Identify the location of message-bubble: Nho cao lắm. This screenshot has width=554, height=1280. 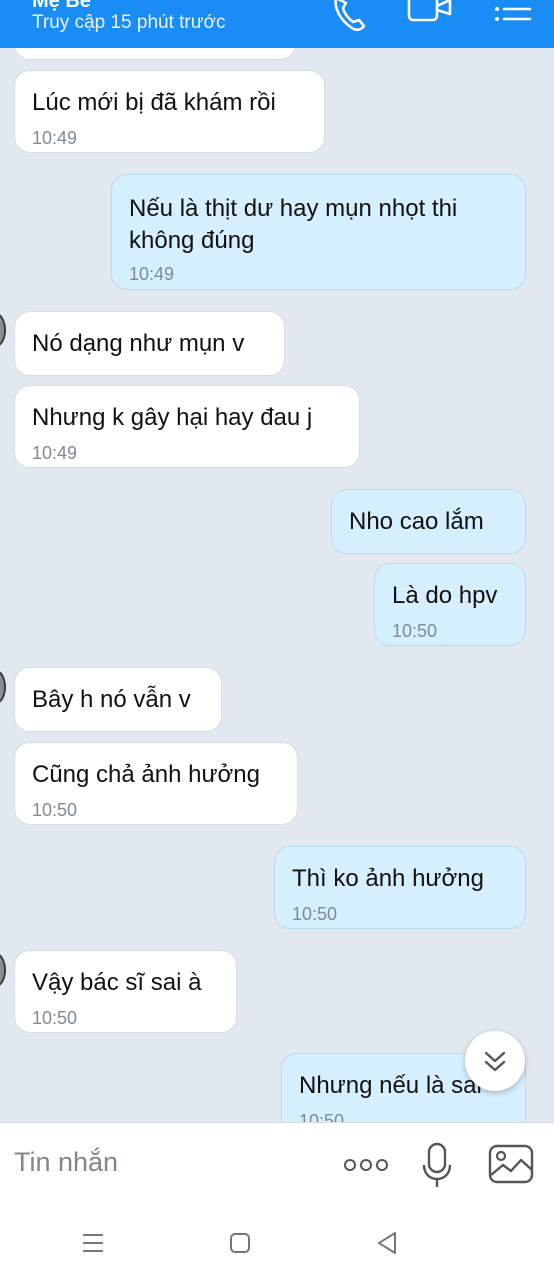
(428, 521).